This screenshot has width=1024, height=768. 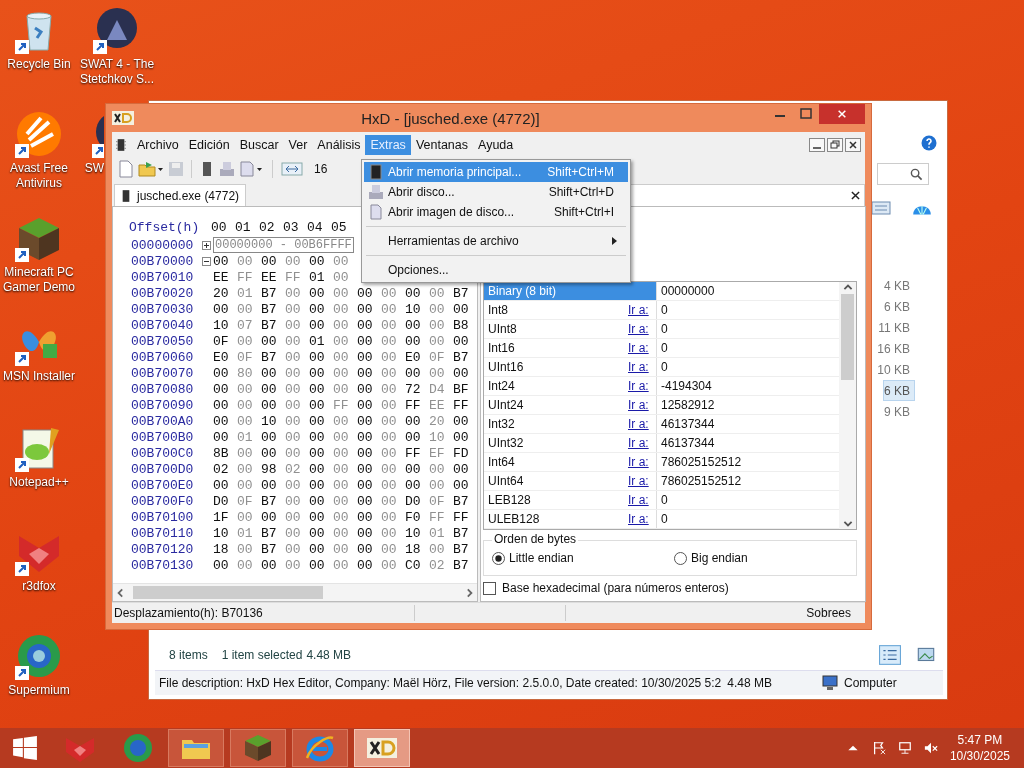 What do you see at coordinates (298, 145) in the screenshot?
I see `menu-item: Ver` at bounding box center [298, 145].